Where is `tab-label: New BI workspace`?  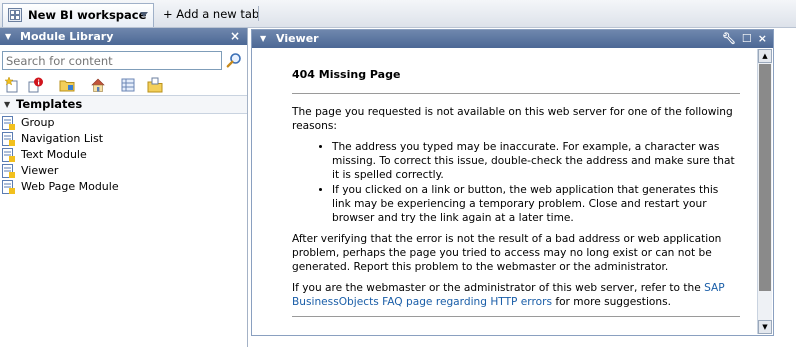
tab-label: New BI workspace is located at coordinates (87, 15).